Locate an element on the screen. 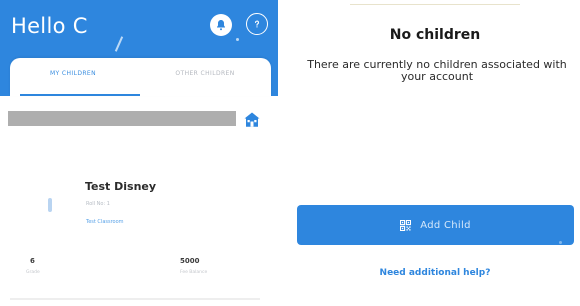 The width and height of the screenshot is (580, 306). stat-value-grade: 6 is located at coordinates (32, 261).